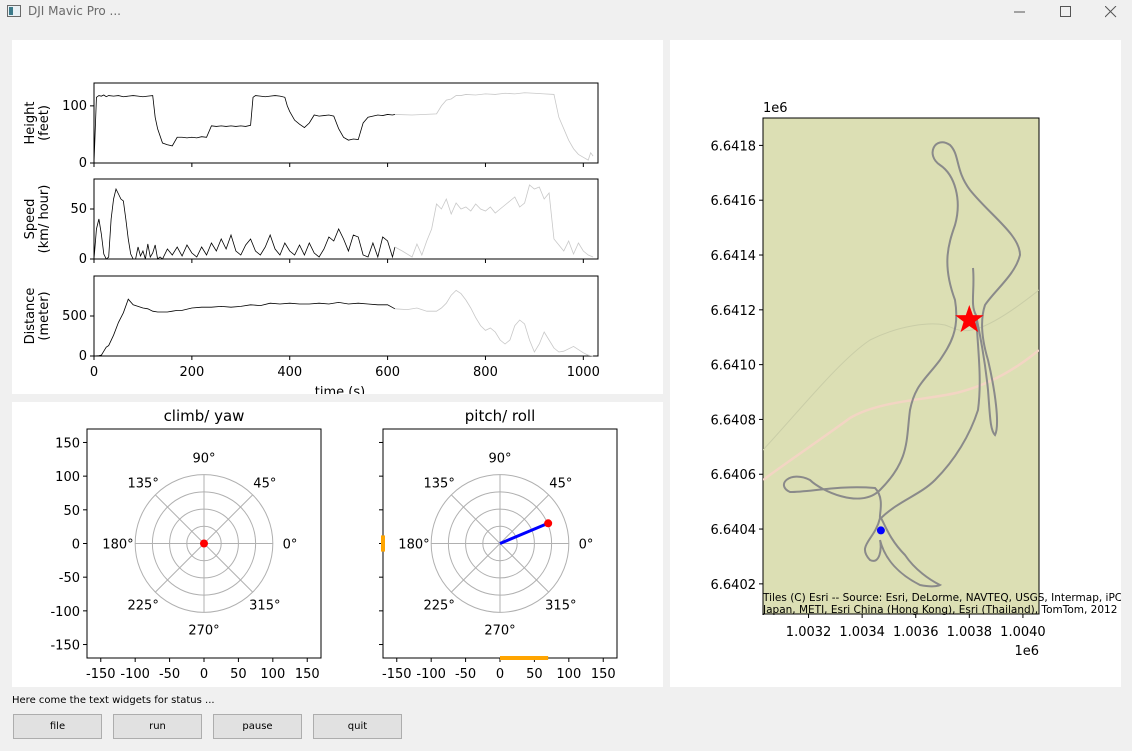 The width and height of the screenshot is (1132, 751). What do you see at coordinates (357, 726) in the screenshot?
I see `quit-button: quit` at bounding box center [357, 726].